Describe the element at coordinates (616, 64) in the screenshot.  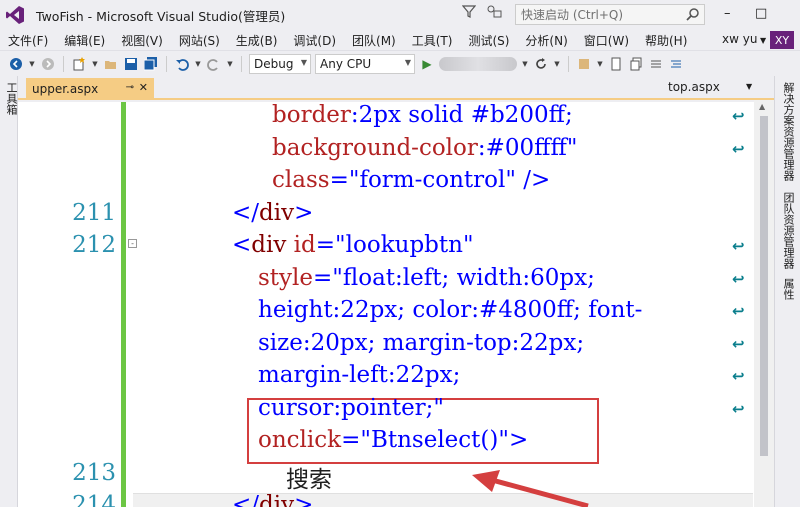
I see `document-icon` at that location.